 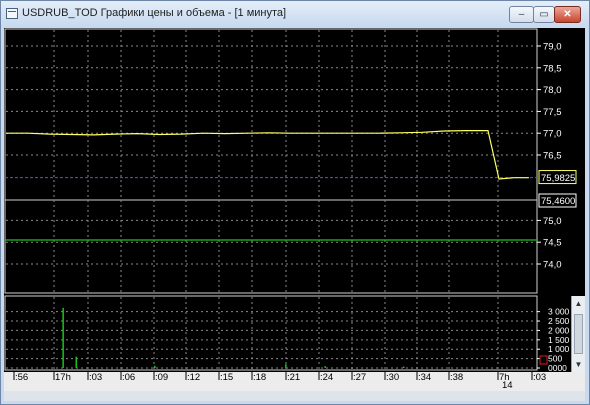 What do you see at coordinates (552, 112) in the screenshot?
I see `price-tick-label: 77,5` at bounding box center [552, 112].